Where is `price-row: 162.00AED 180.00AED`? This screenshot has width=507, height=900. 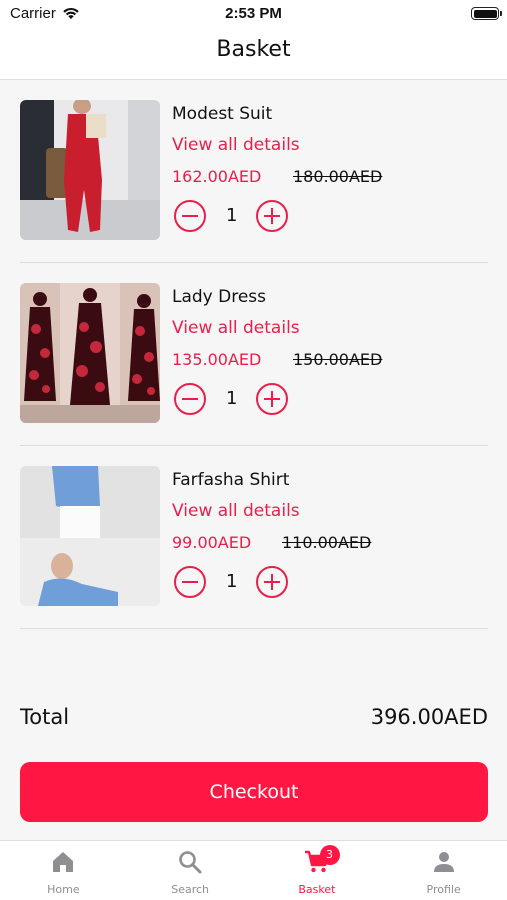
price-row: 162.00AED 180.00AED is located at coordinates (330, 179).